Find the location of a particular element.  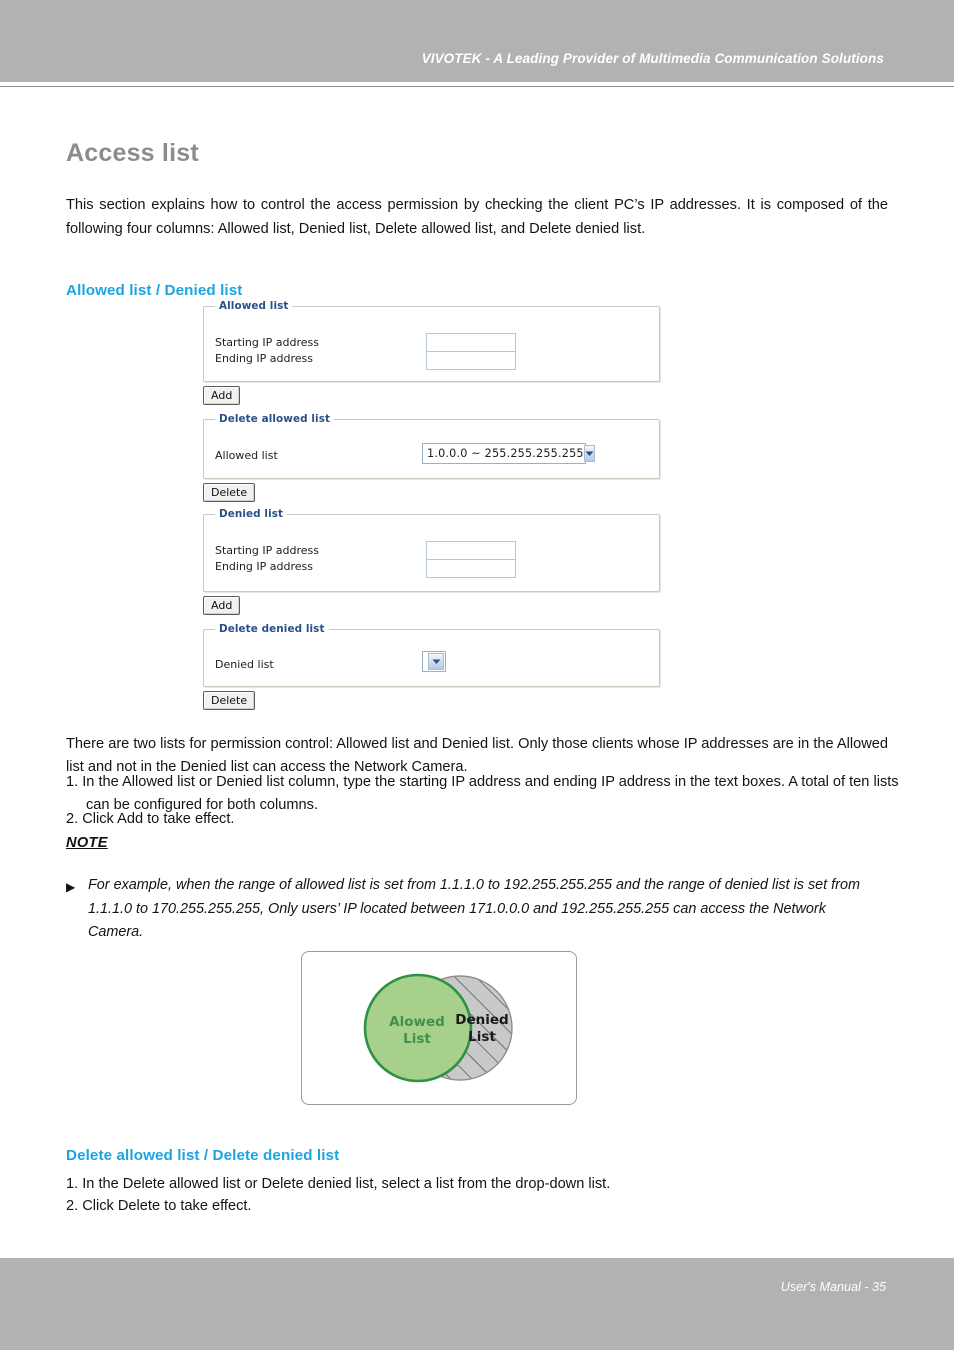

delete-allowed-list-selected-value: 1.0.0.0 ~ 255.255.255.255 is located at coordinates (505, 453).